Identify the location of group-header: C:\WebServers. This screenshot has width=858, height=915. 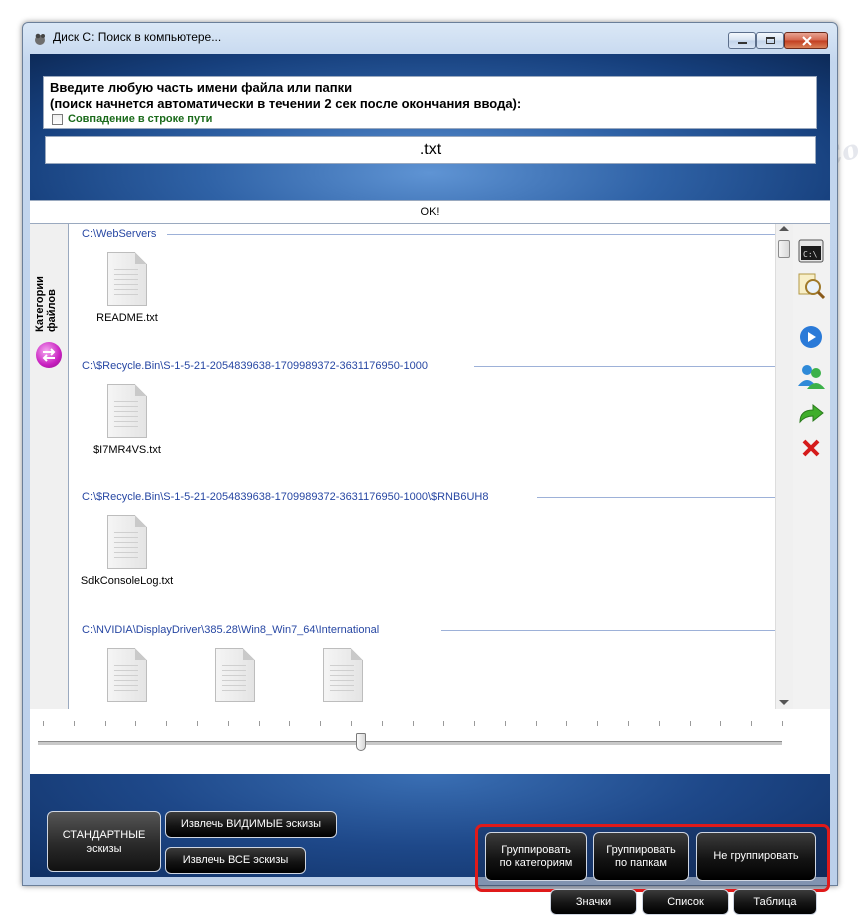
(119, 234).